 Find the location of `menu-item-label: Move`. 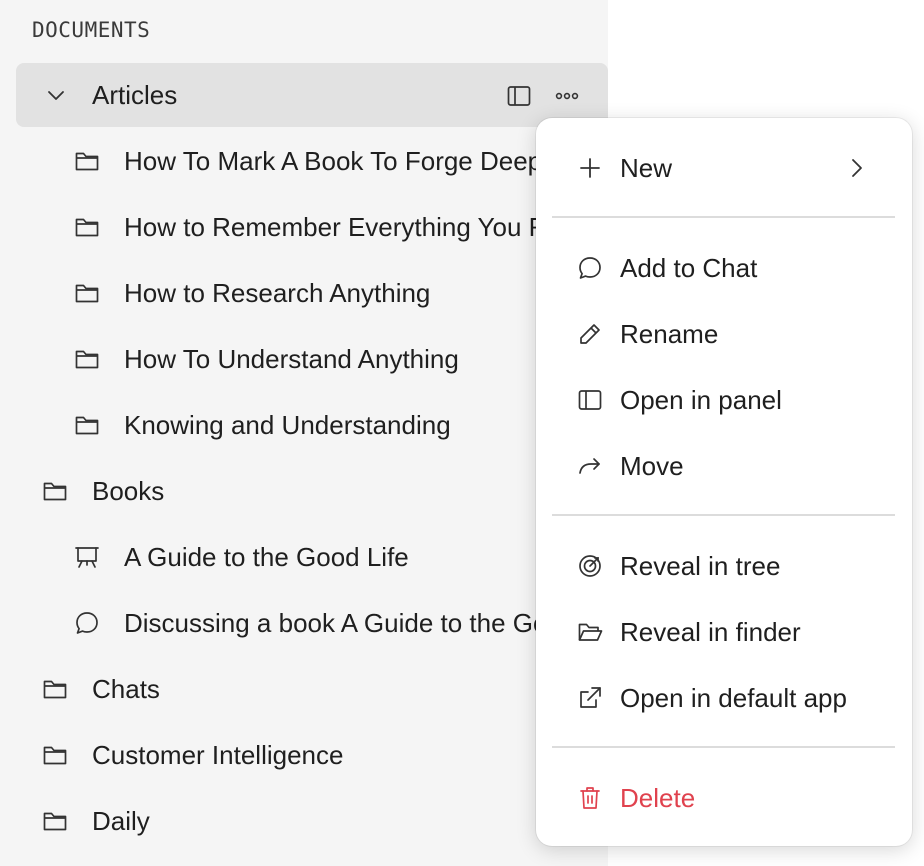

menu-item-label: Move is located at coordinates (652, 466).